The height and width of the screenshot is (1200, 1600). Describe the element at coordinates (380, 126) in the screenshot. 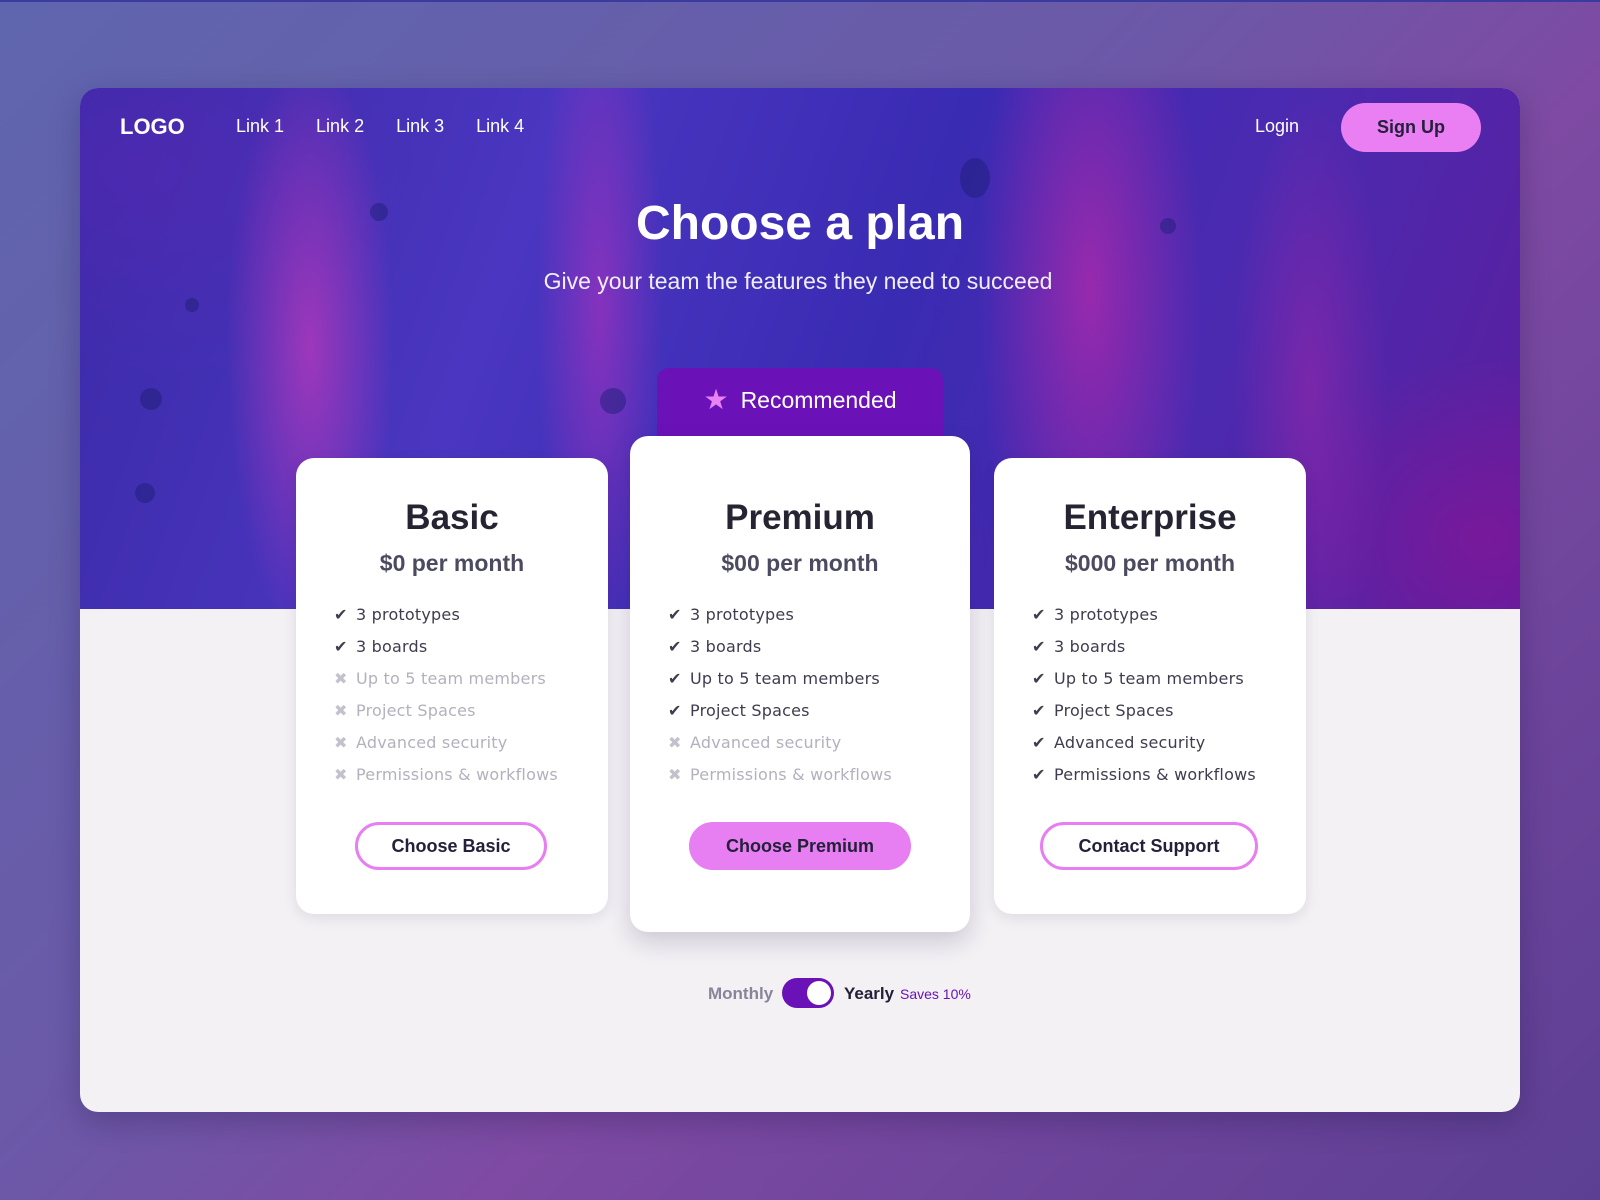

I see `nav-links: Link 1 Link 2 Link 3 Link 4` at that location.